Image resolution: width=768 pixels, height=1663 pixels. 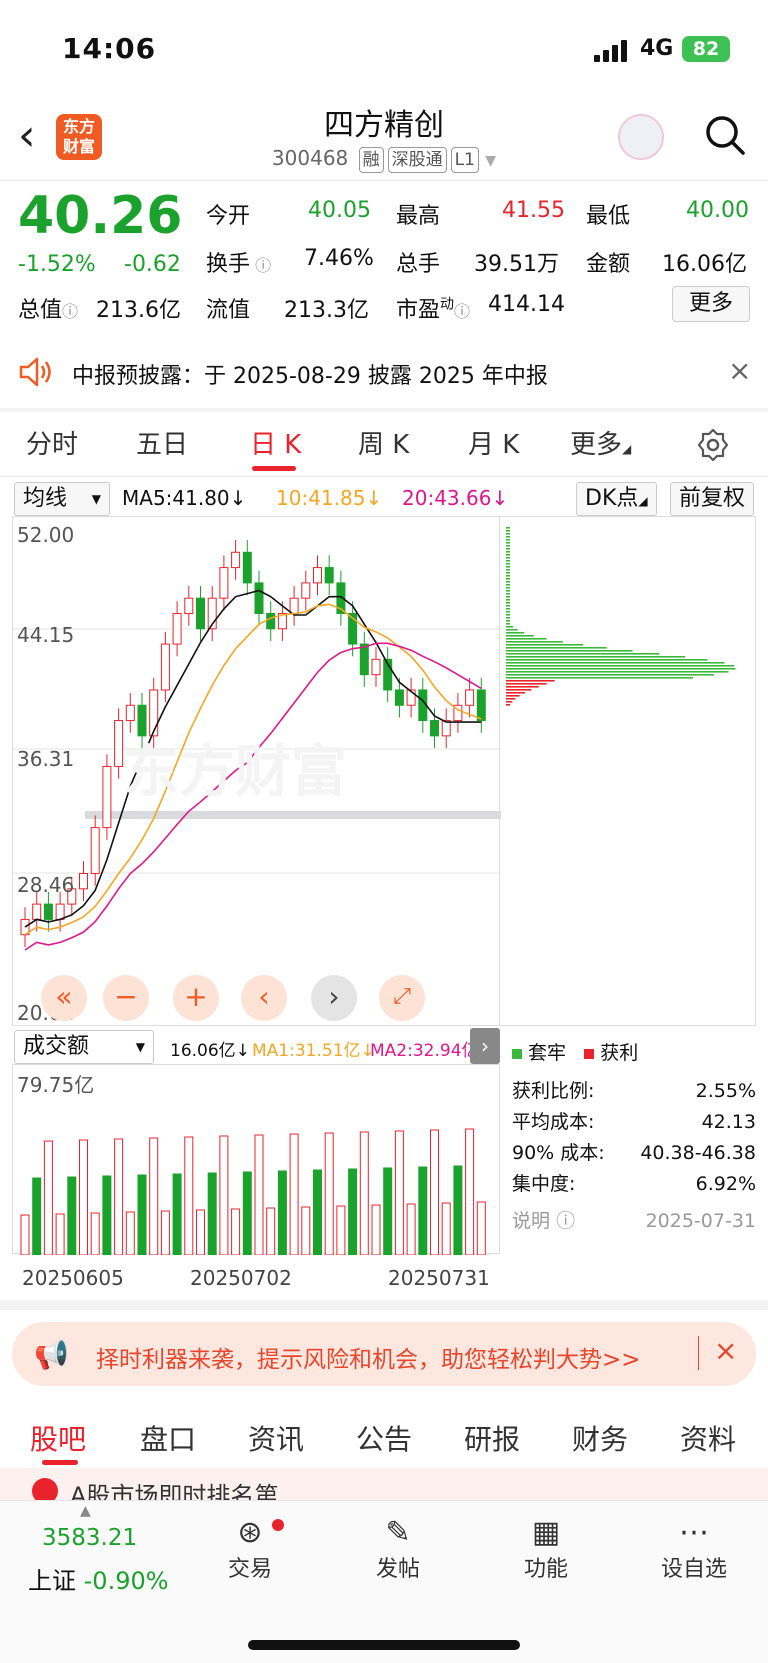 I want to click on tab-profile: 资料, so click(x=708, y=1438).